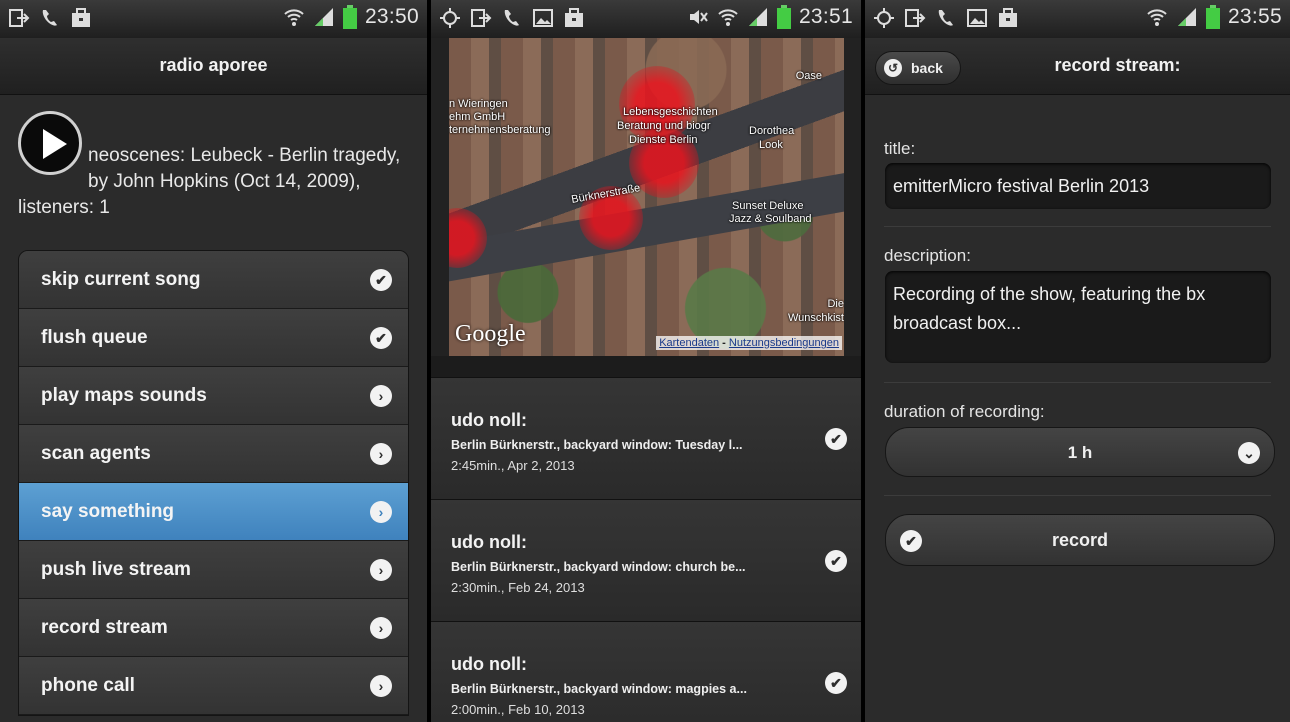 The width and height of the screenshot is (1290, 722). Describe the element at coordinates (670, 112) in the screenshot. I see `map-label: Lebensgeschichten` at that location.